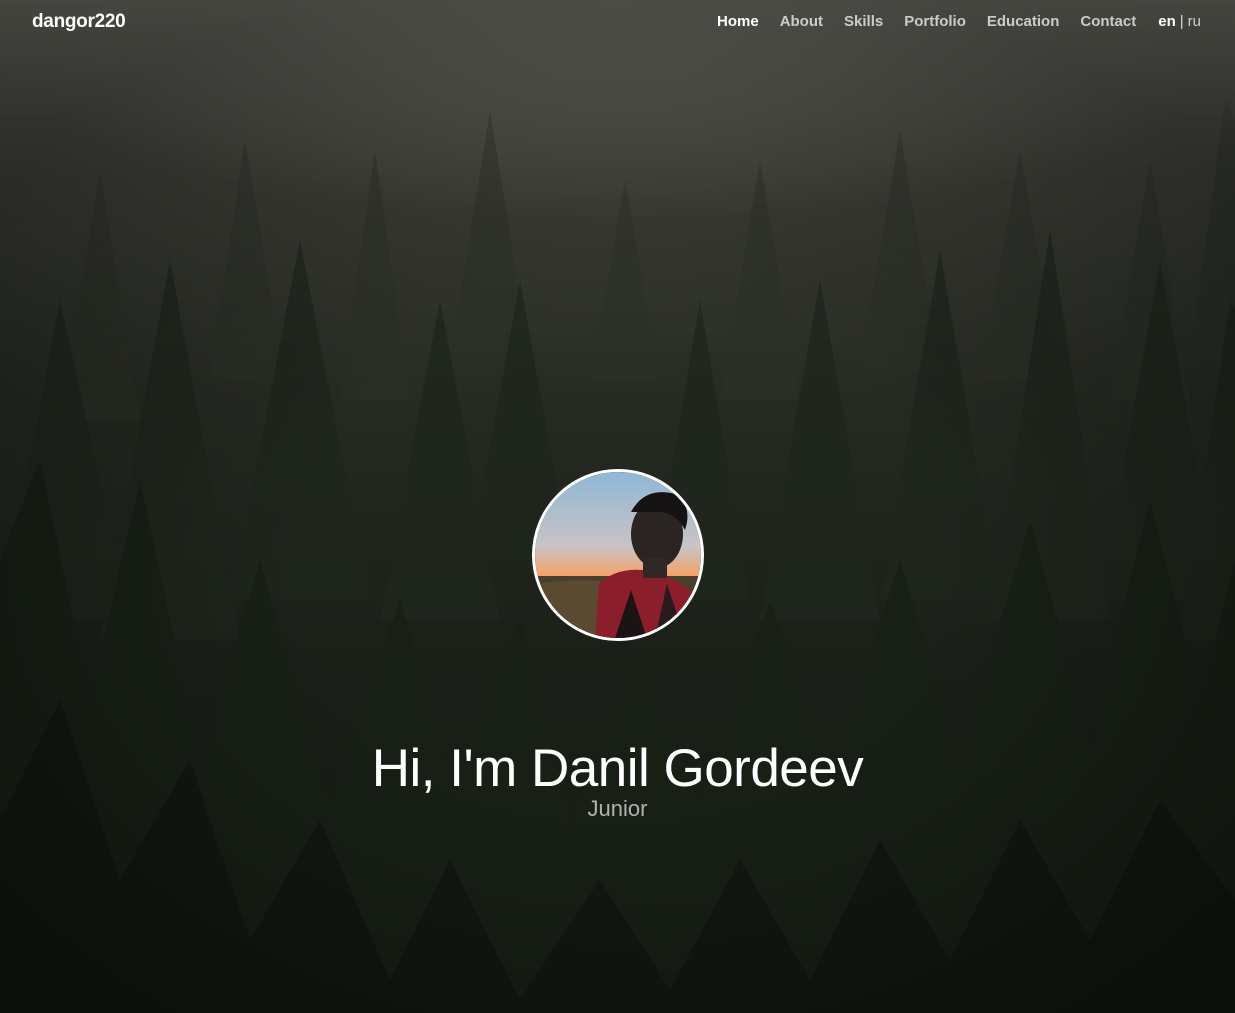  I want to click on profile-photo-icon, so click(618, 555).